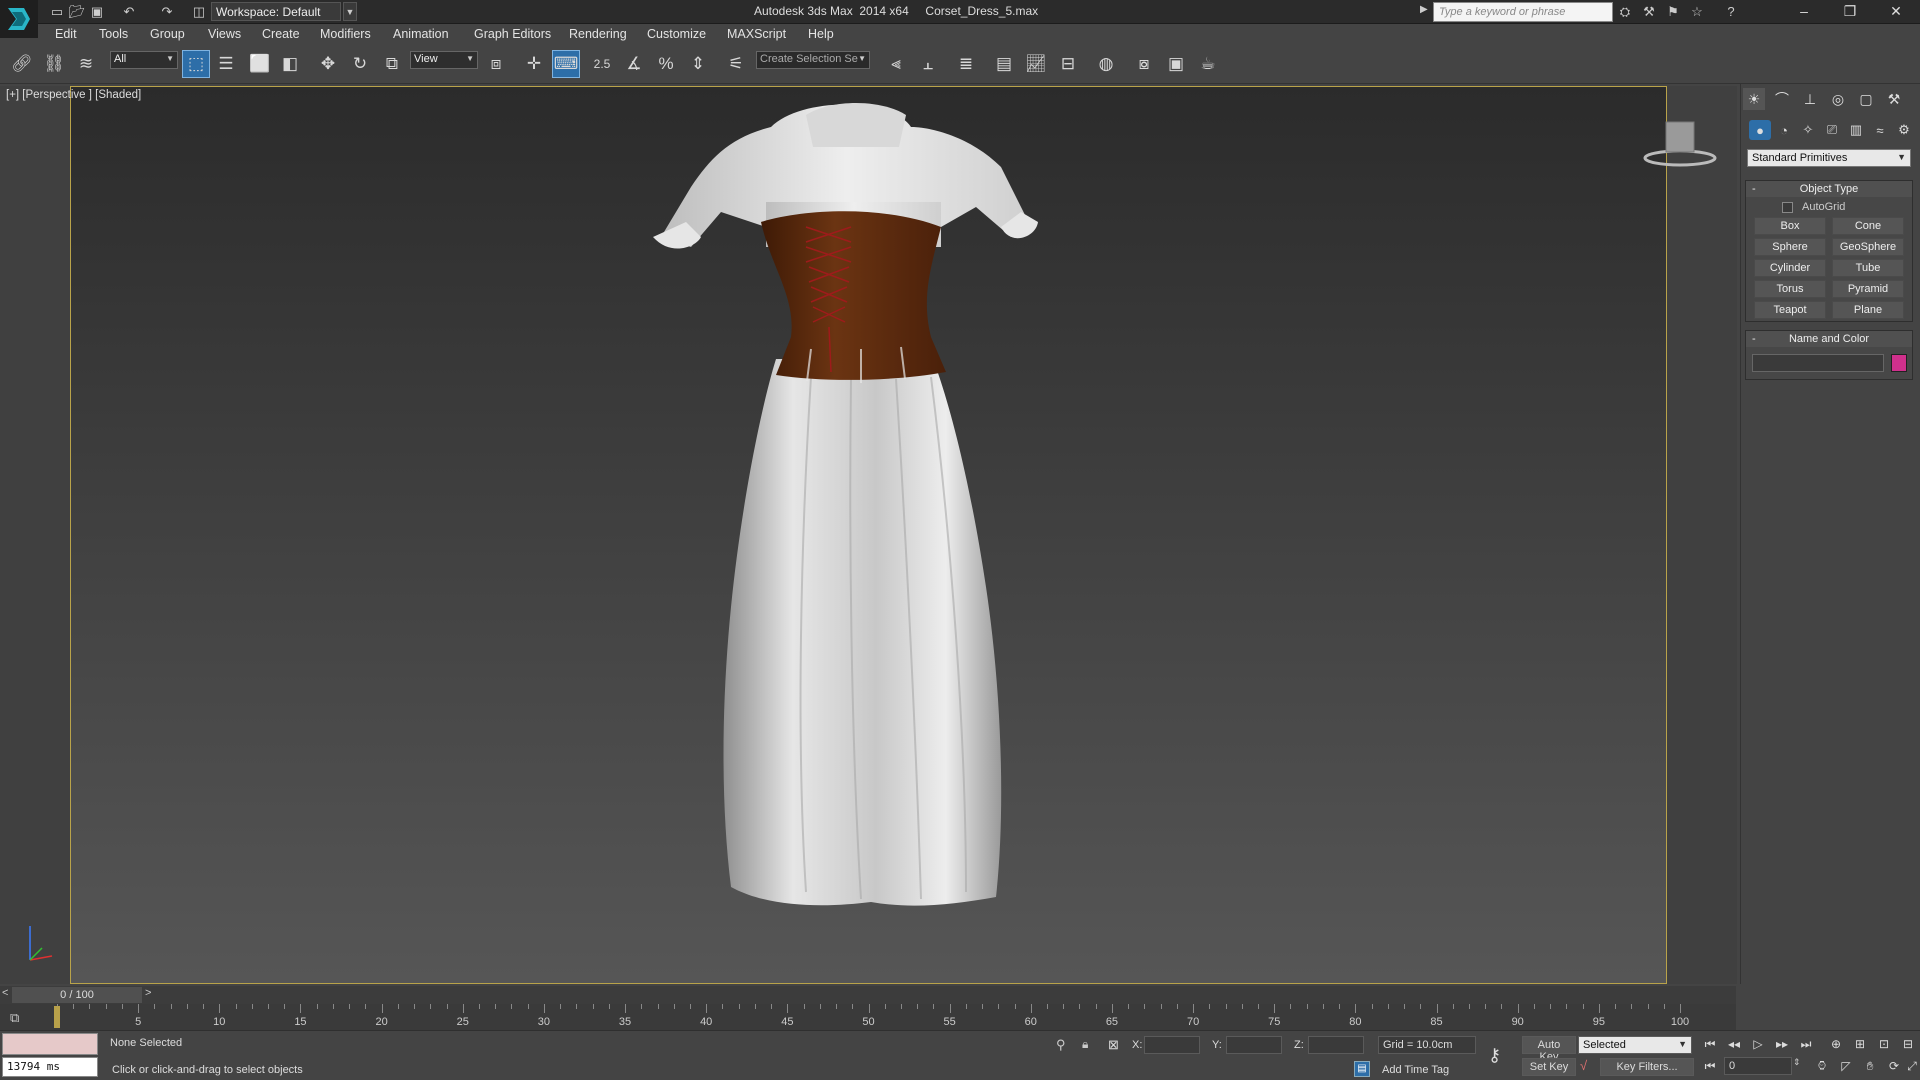 This screenshot has height=1080, width=1920. What do you see at coordinates (50, 1044) in the screenshot?
I see `maxscript-listener` at bounding box center [50, 1044].